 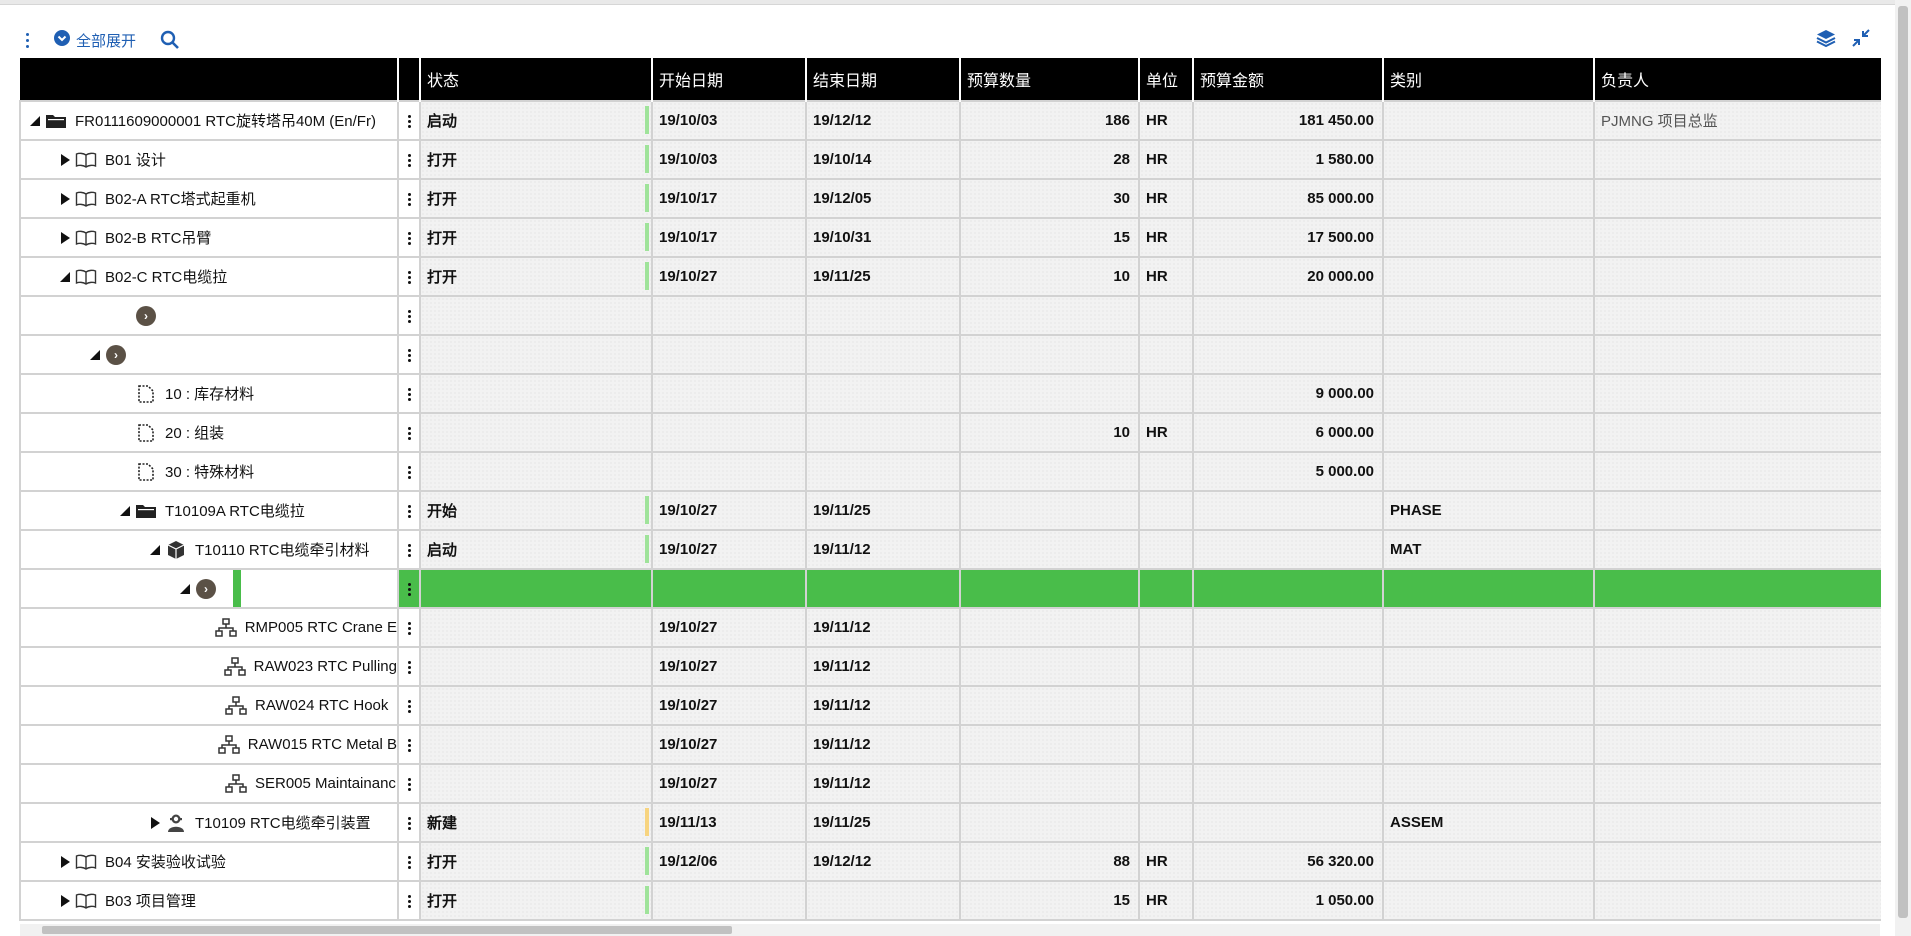 What do you see at coordinates (950, 432) in the screenshot?
I see `table-row: 20 : 组装 10 HR 6 000.00` at bounding box center [950, 432].